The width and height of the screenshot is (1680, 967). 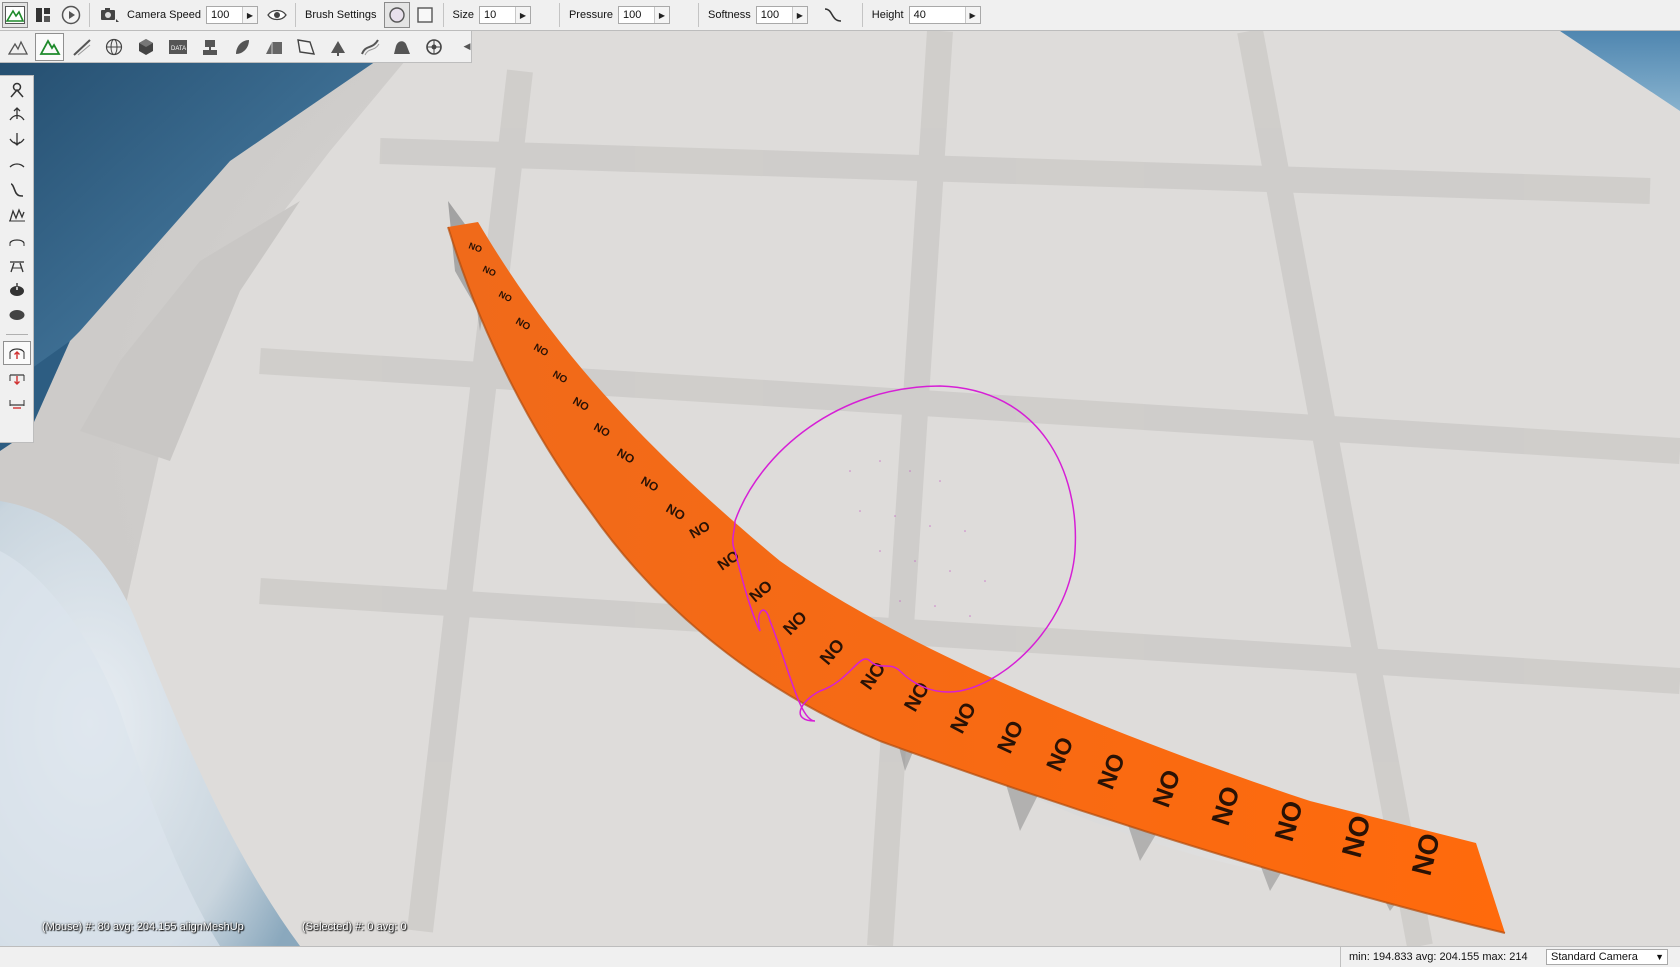 What do you see at coordinates (17, 47) in the screenshot?
I see `terrain-sculpt-icon` at bounding box center [17, 47].